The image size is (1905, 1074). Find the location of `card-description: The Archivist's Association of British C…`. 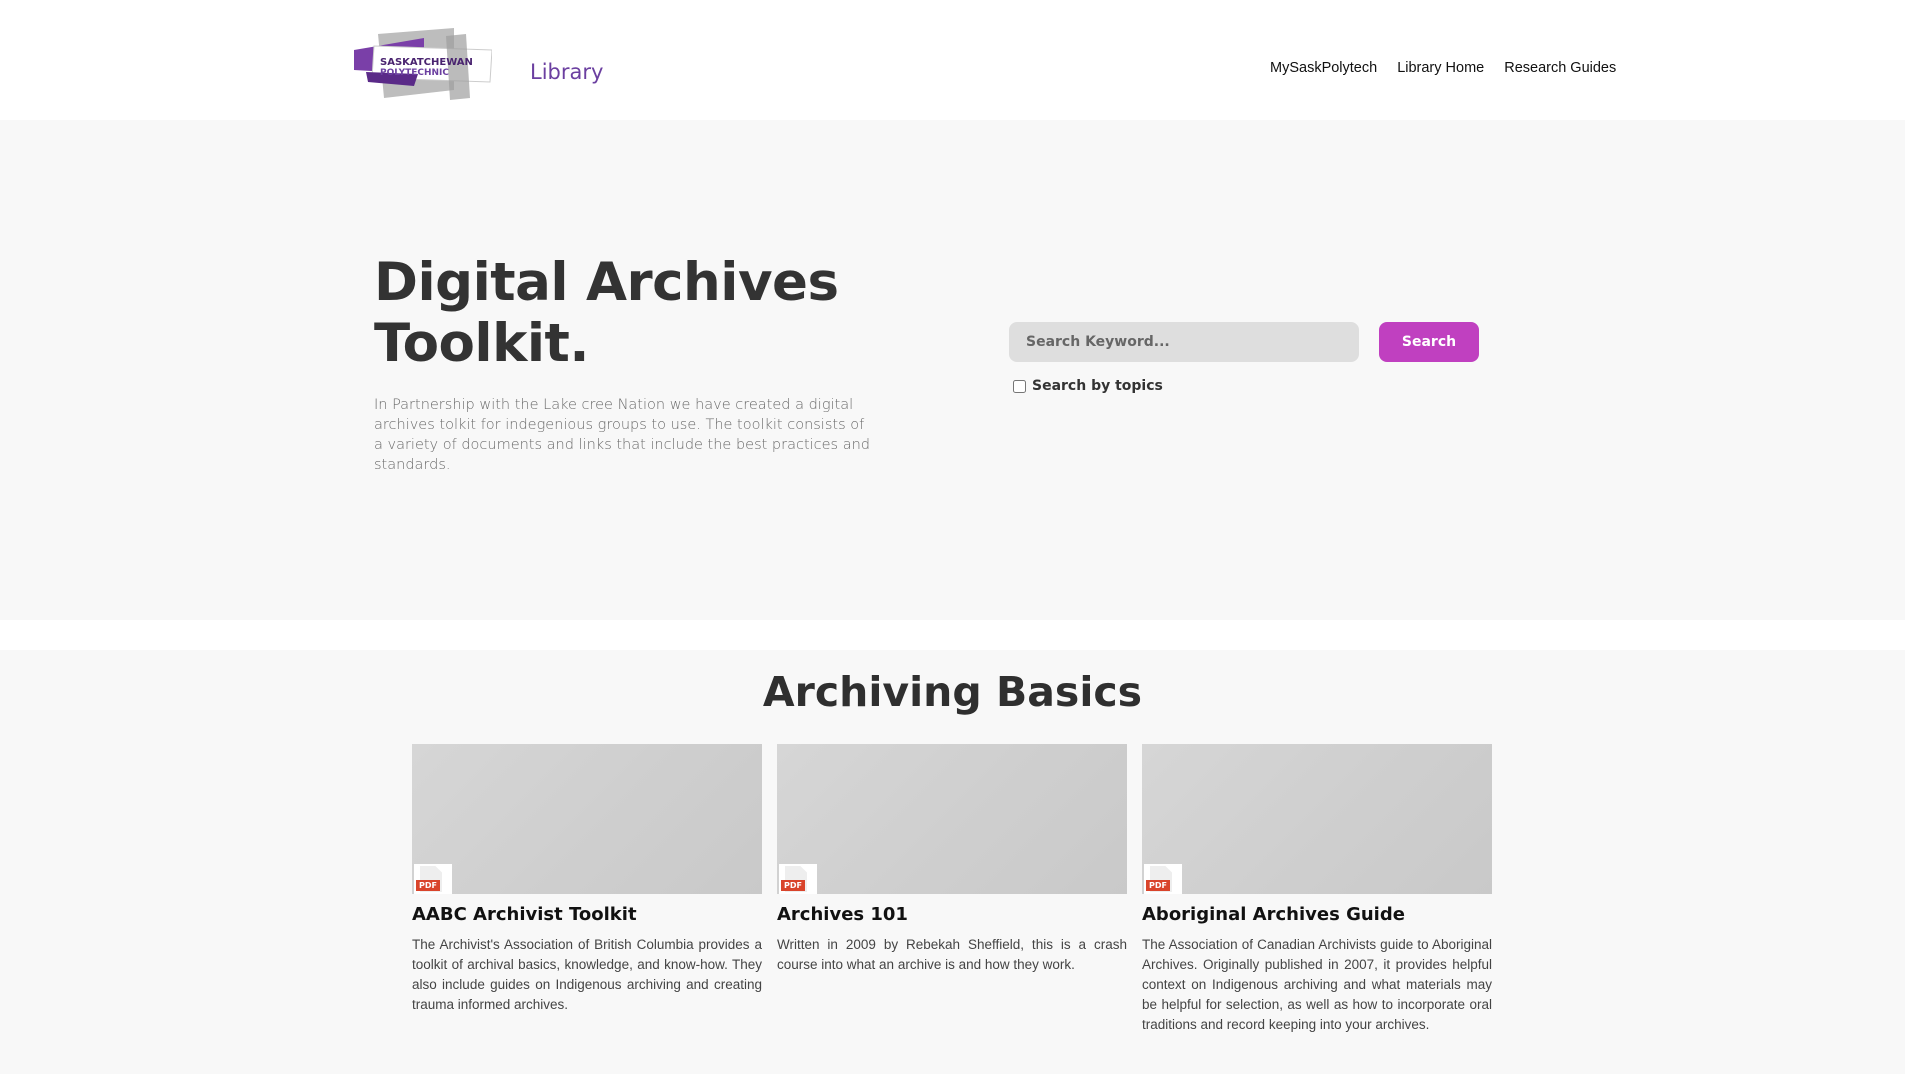

card-description: The Archivist's Association of British C… is located at coordinates (587, 974).